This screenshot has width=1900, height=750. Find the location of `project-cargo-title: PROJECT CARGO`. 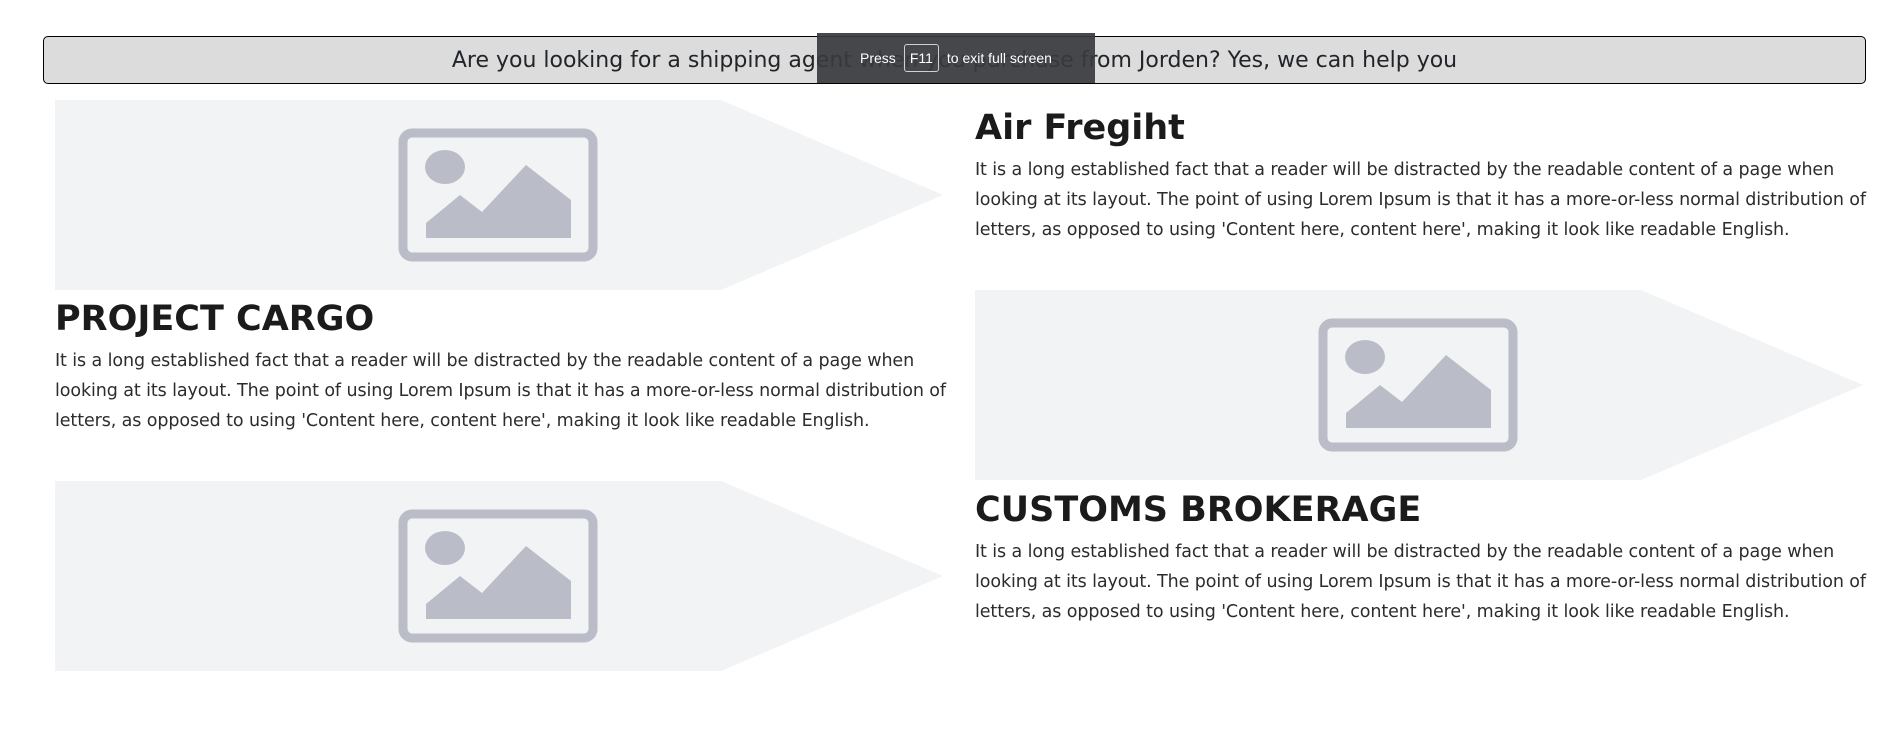

project-cargo-title: PROJECT CARGO is located at coordinates (215, 319).